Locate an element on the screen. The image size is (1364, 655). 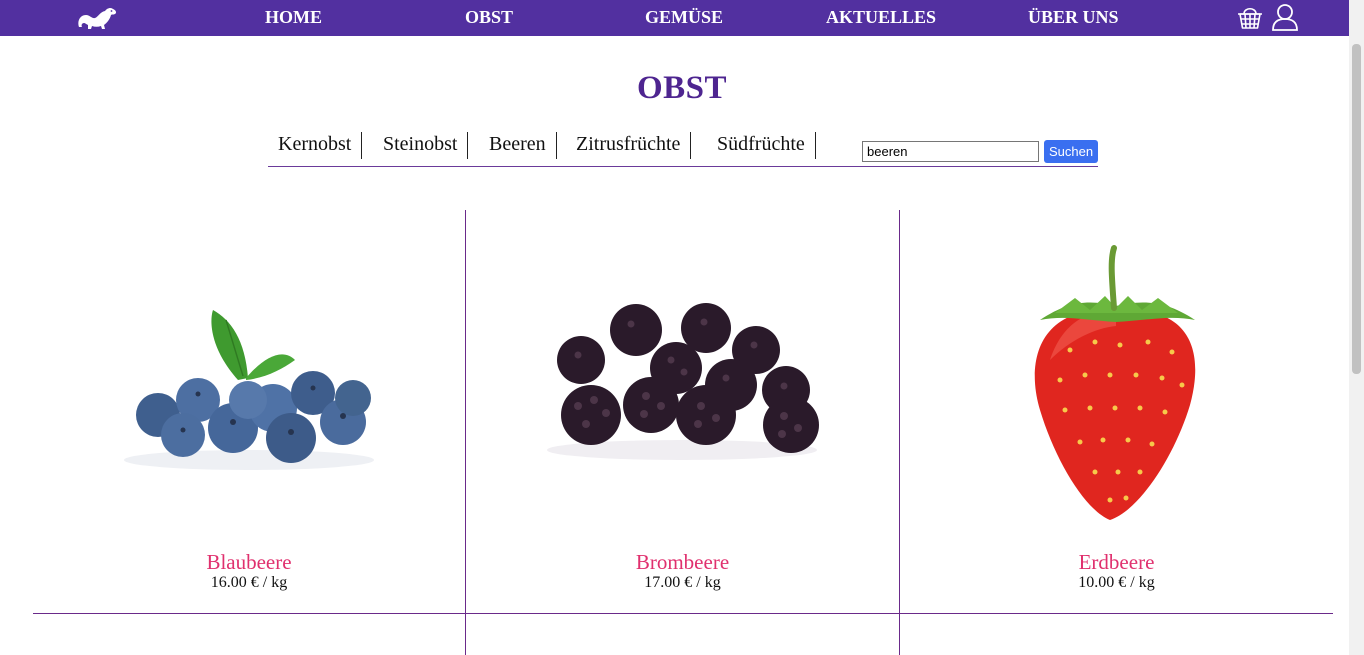
page-title: OBST is located at coordinates (682, 88).